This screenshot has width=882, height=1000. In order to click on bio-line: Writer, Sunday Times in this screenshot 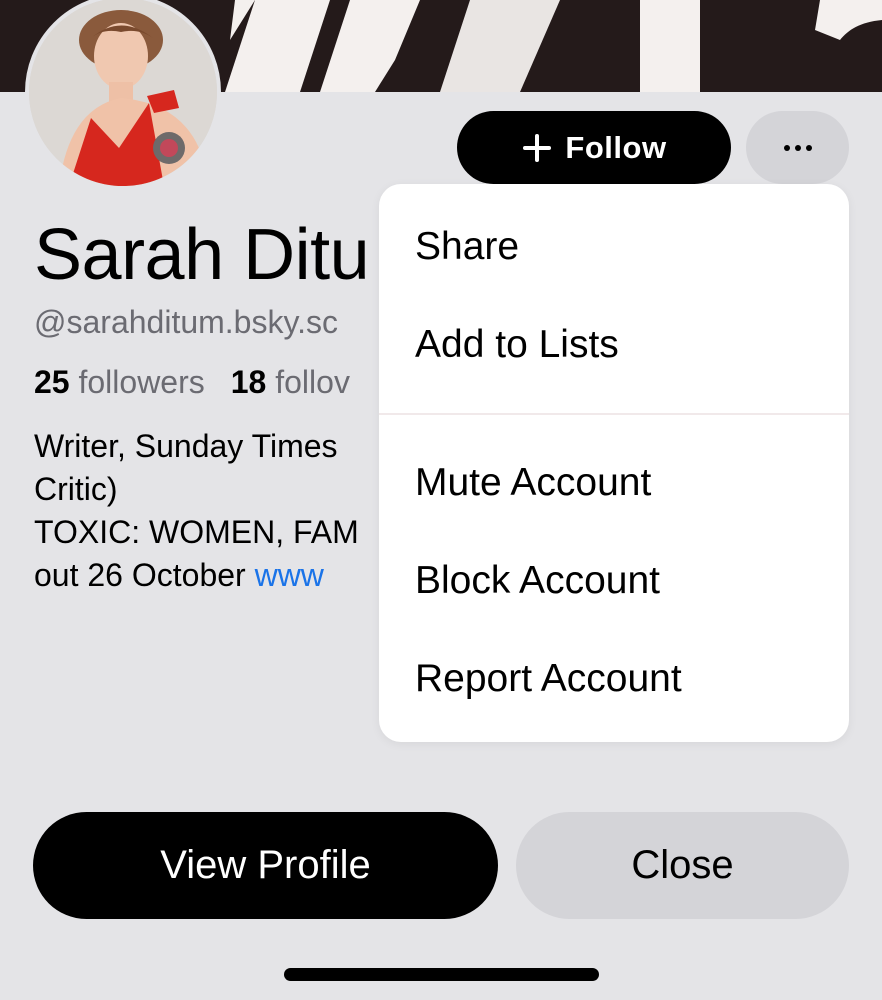, I will do `click(186, 446)`.